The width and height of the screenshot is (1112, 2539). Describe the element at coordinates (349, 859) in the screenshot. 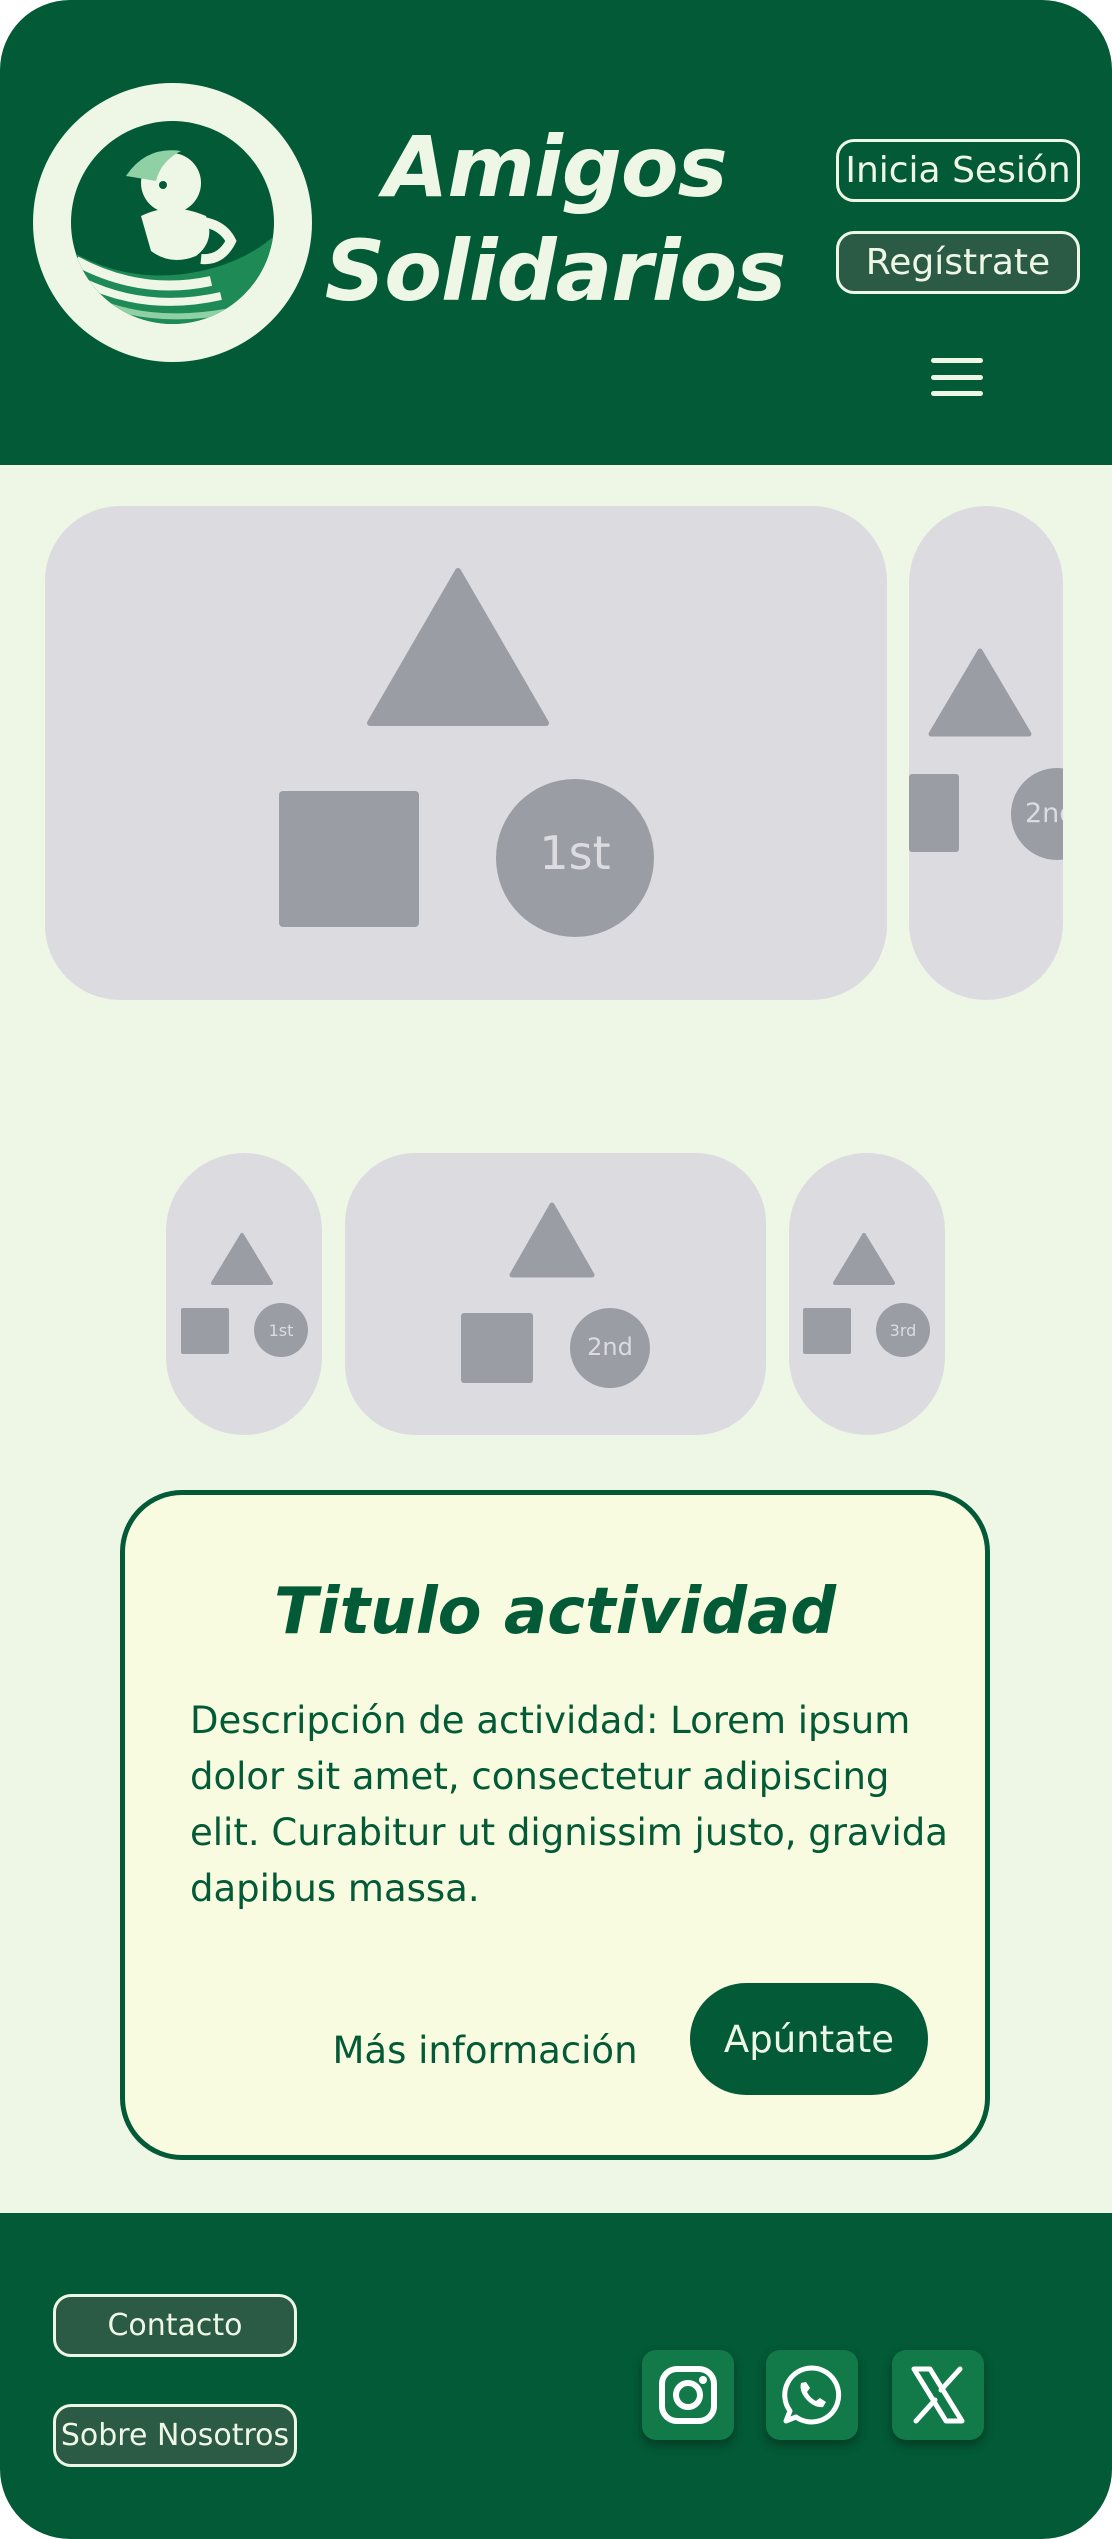

I see `square-shape` at that location.